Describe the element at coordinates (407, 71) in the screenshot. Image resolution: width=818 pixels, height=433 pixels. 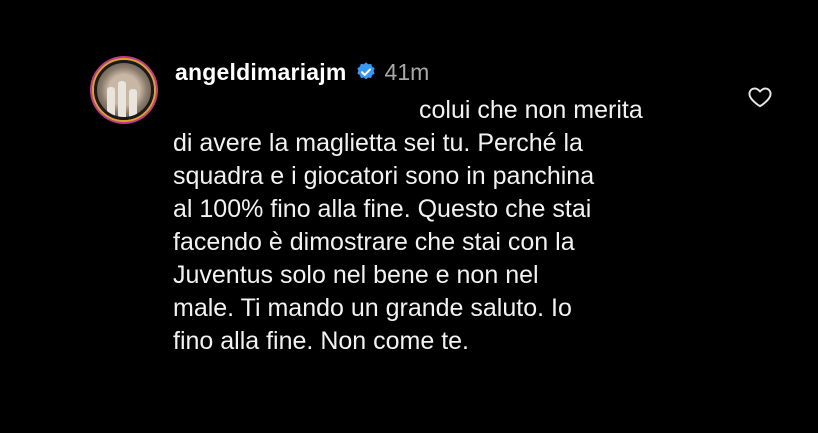
I see `timestamp: 41m` at that location.